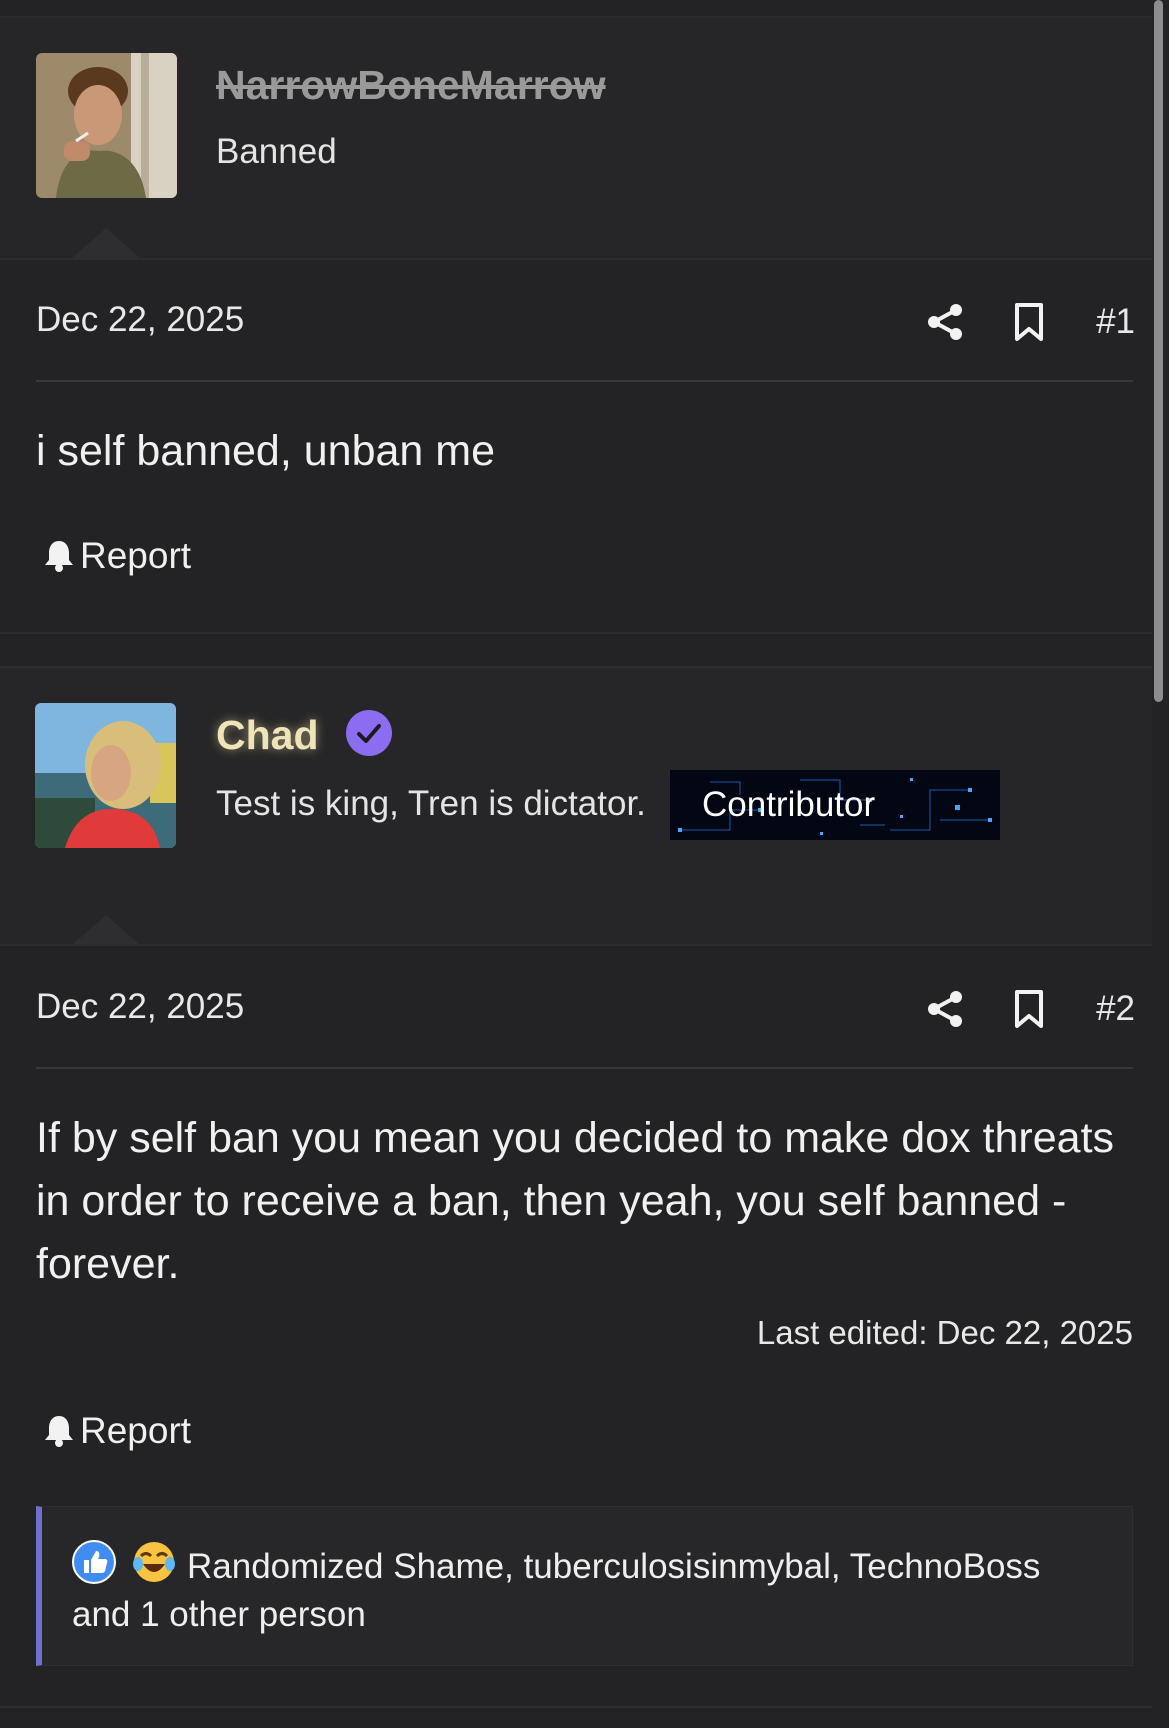 The height and width of the screenshot is (1728, 1169). What do you see at coordinates (411, 85) in the screenshot?
I see `post-1-username: NarrowBoneMarrow` at bounding box center [411, 85].